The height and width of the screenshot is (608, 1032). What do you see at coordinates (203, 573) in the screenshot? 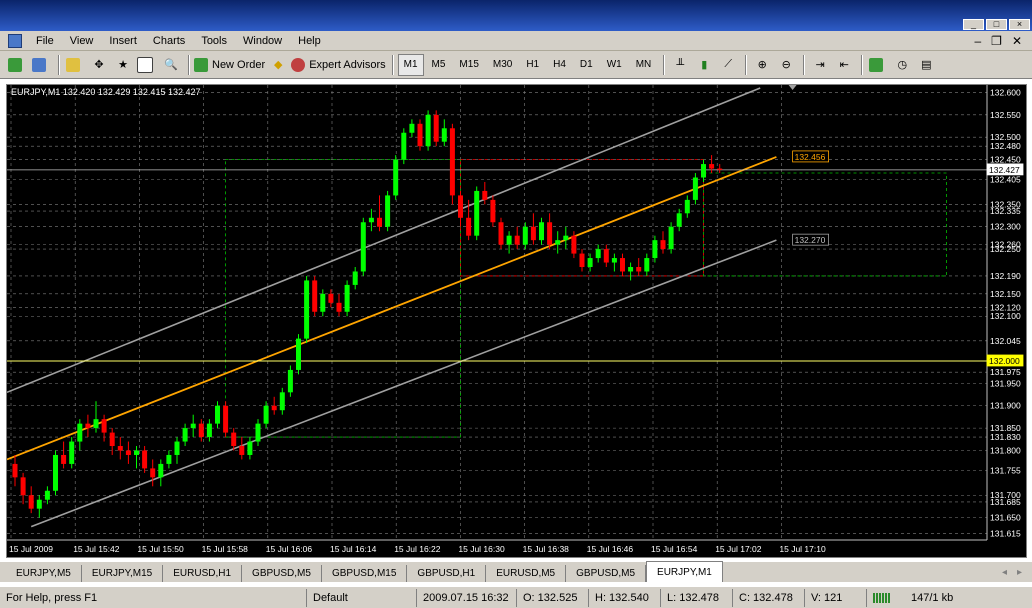
I see `tab-eurusd-h1: EURUSD,H1` at bounding box center [203, 573].